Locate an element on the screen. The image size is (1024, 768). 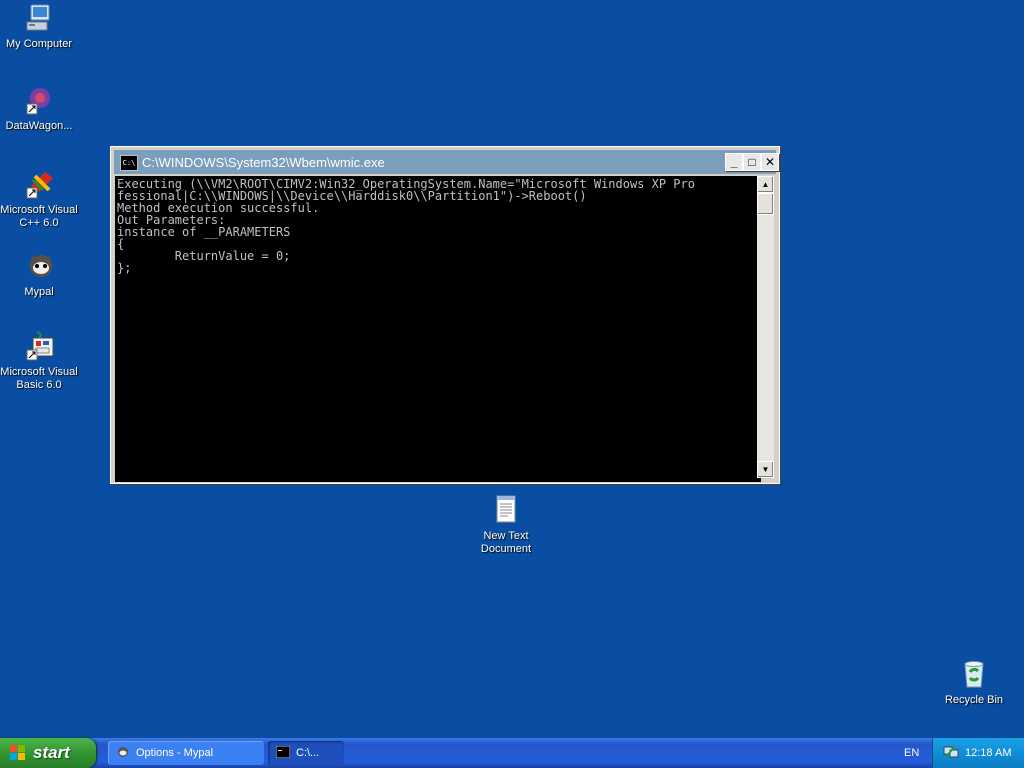
recycle-bin-icon is located at coordinates (974, 674).